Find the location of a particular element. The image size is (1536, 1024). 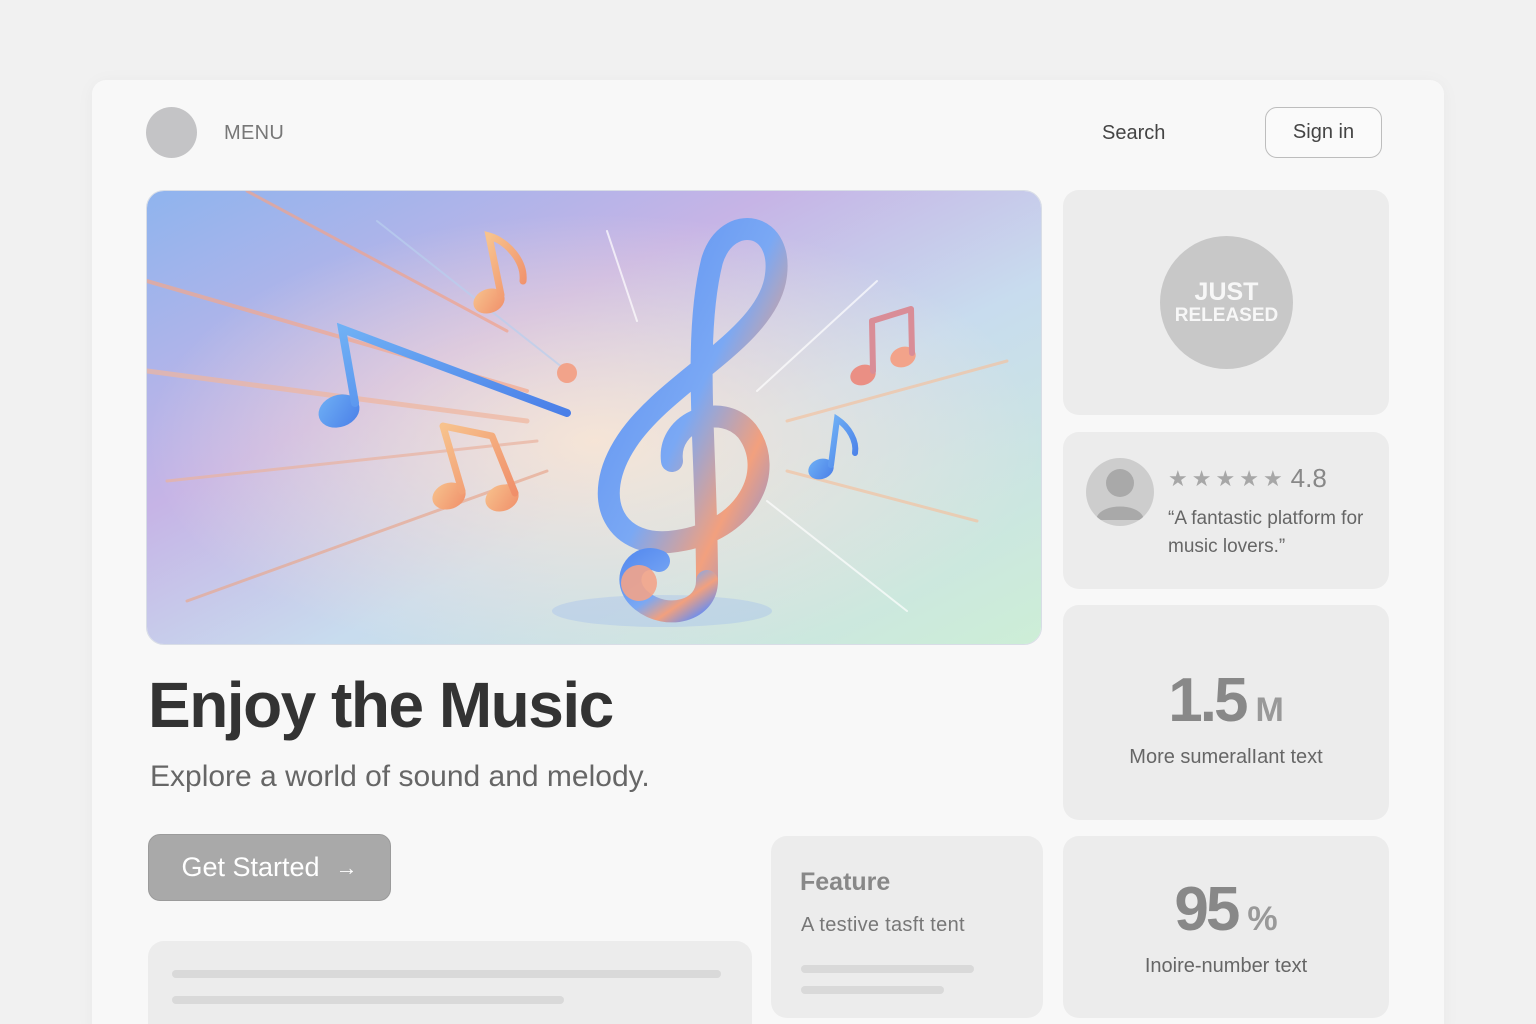

just-released-card: JUST RELEASED is located at coordinates (1226, 302).